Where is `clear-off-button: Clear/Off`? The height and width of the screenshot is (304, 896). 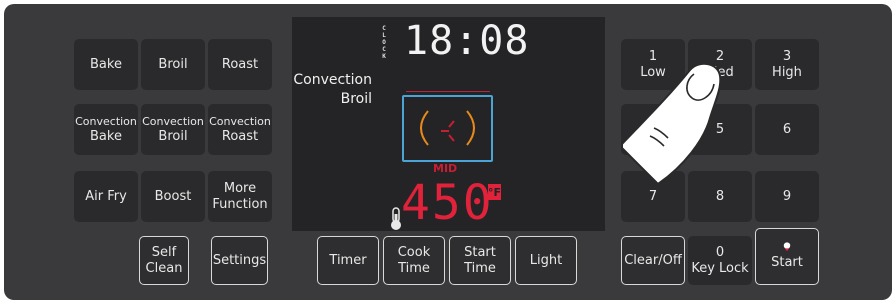 clear-off-button: Clear/Off is located at coordinates (653, 260).